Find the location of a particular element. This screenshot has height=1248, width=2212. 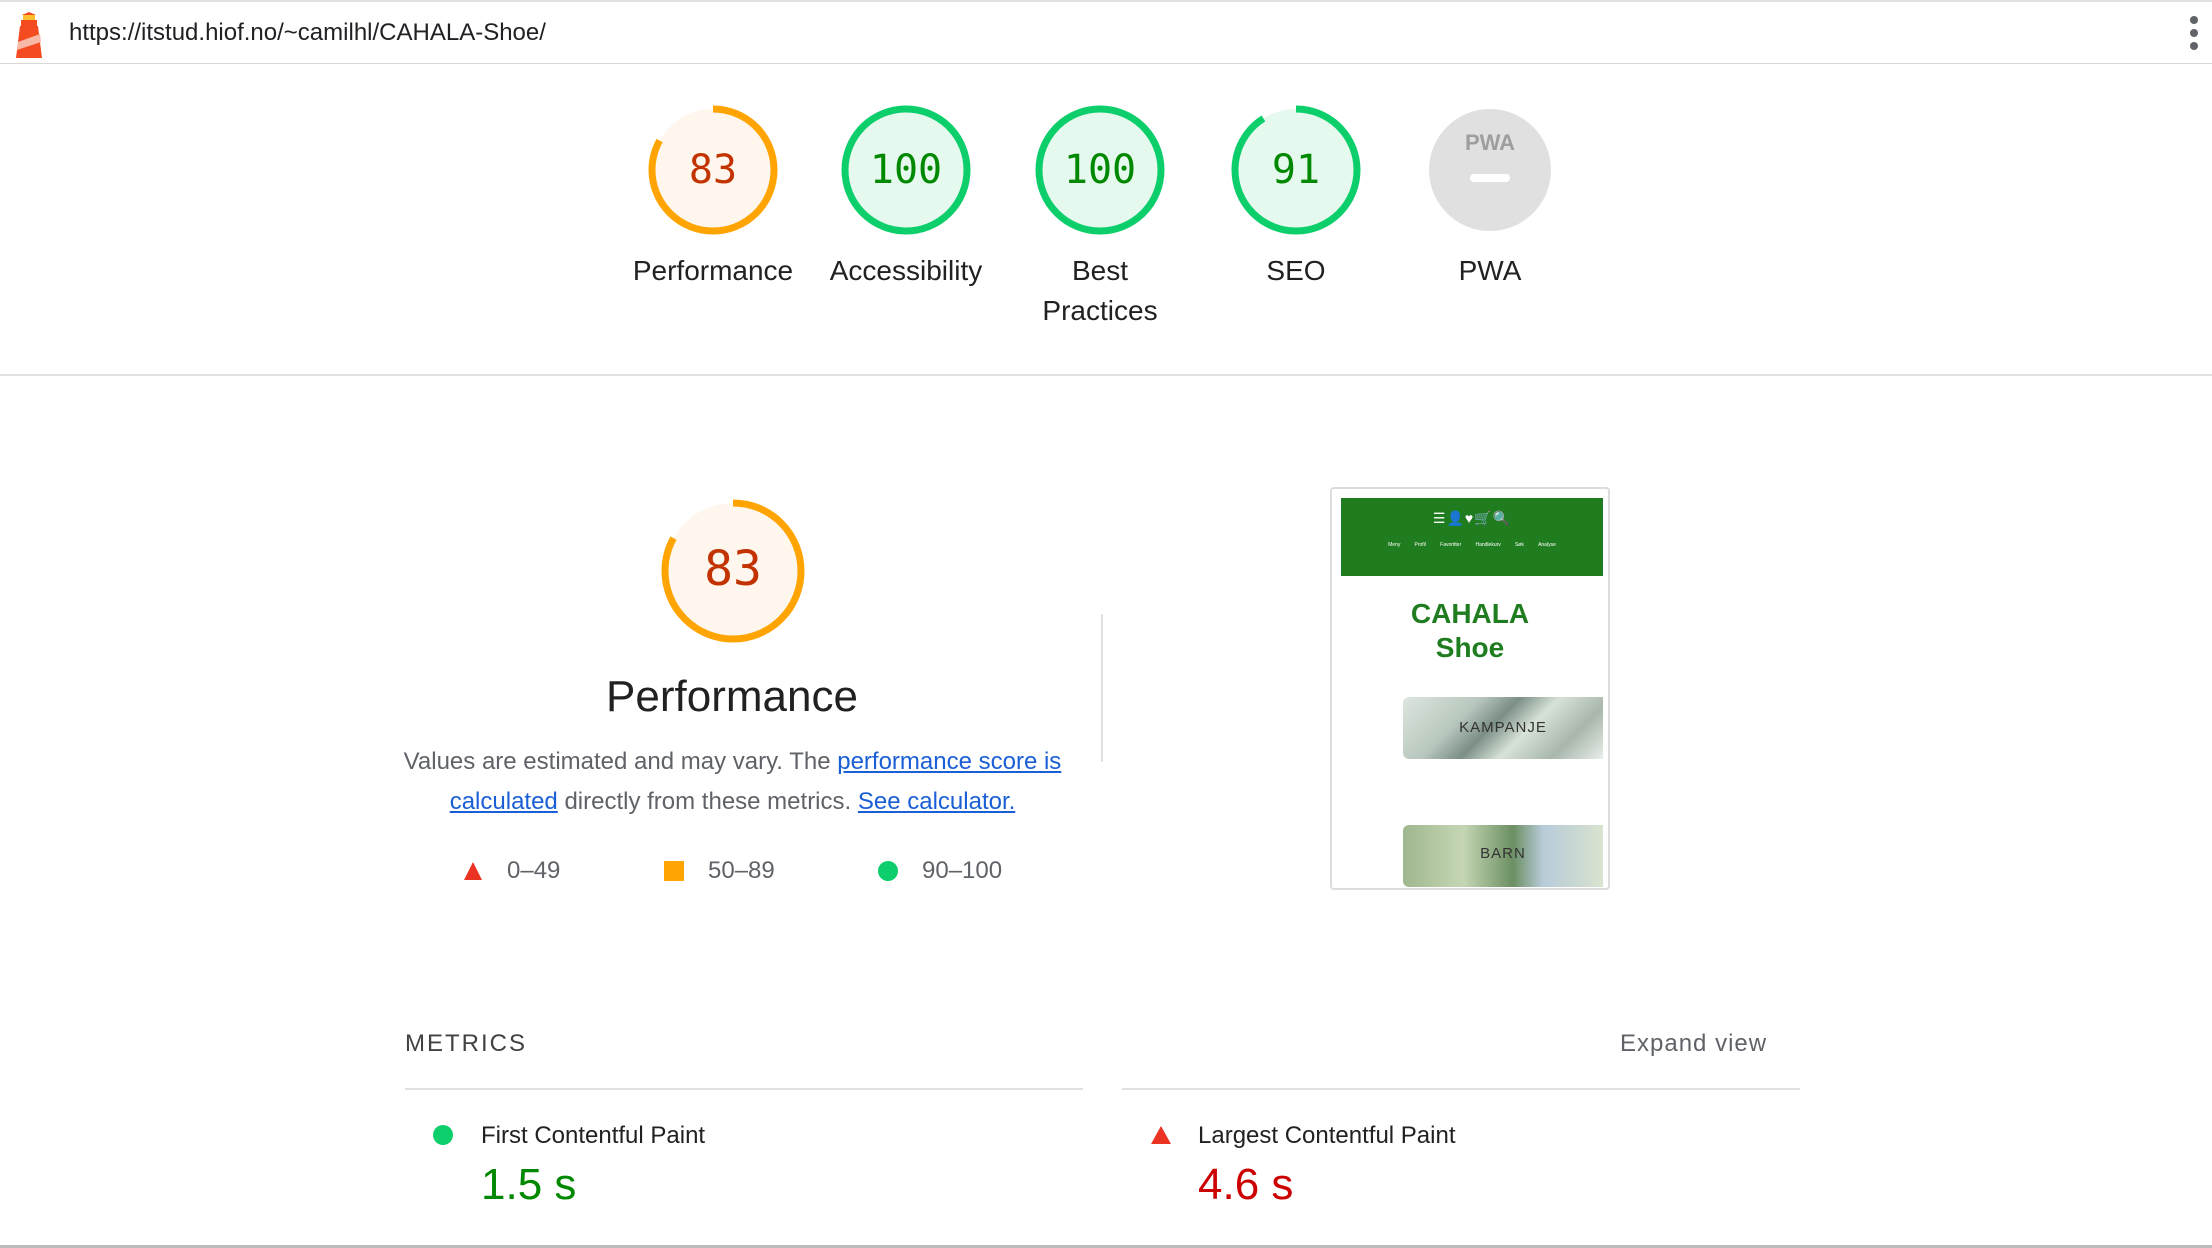

brand-line-2: Shoe is located at coordinates (1470, 647).